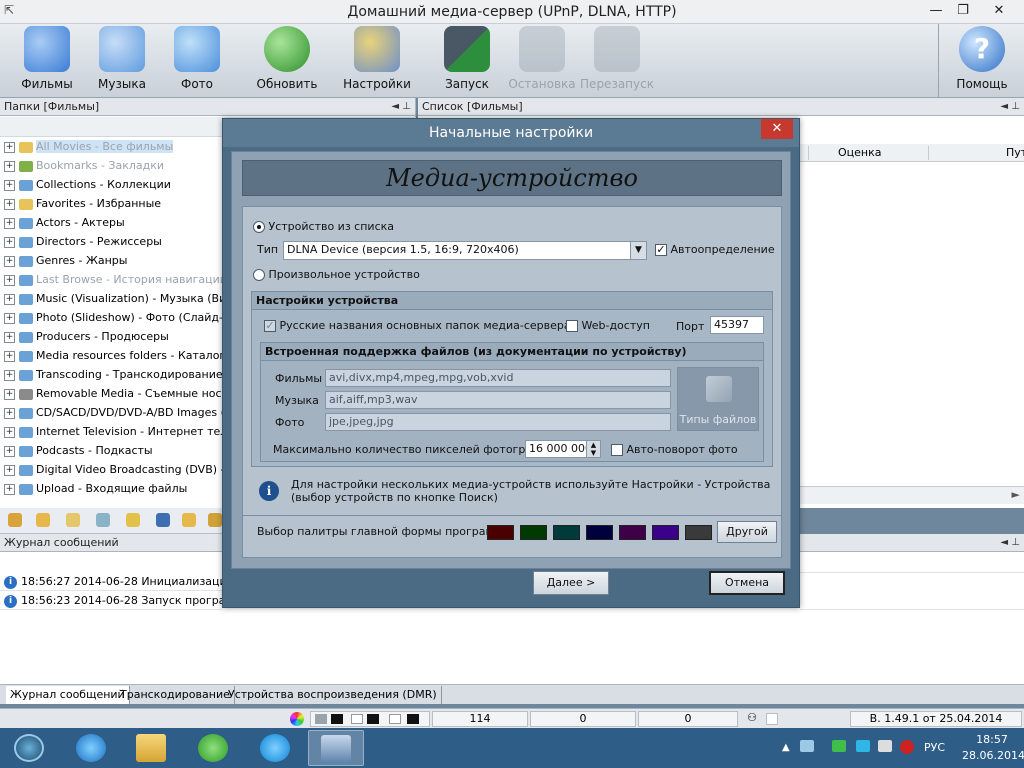 The image size is (1024, 768). Describe the element at coordinates (839, 746) in the screenshot. I see `tray-app-icon` at that location.